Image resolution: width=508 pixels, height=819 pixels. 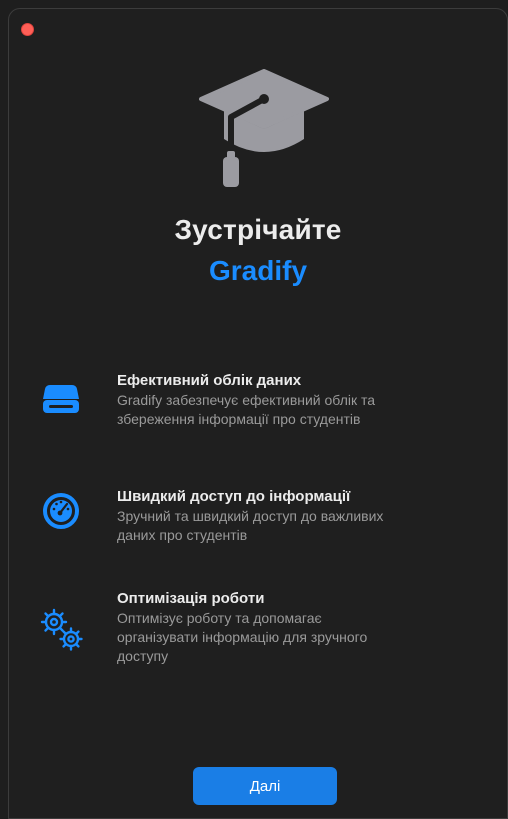 I want to click on close-window-button, so click(x=27, y=29).